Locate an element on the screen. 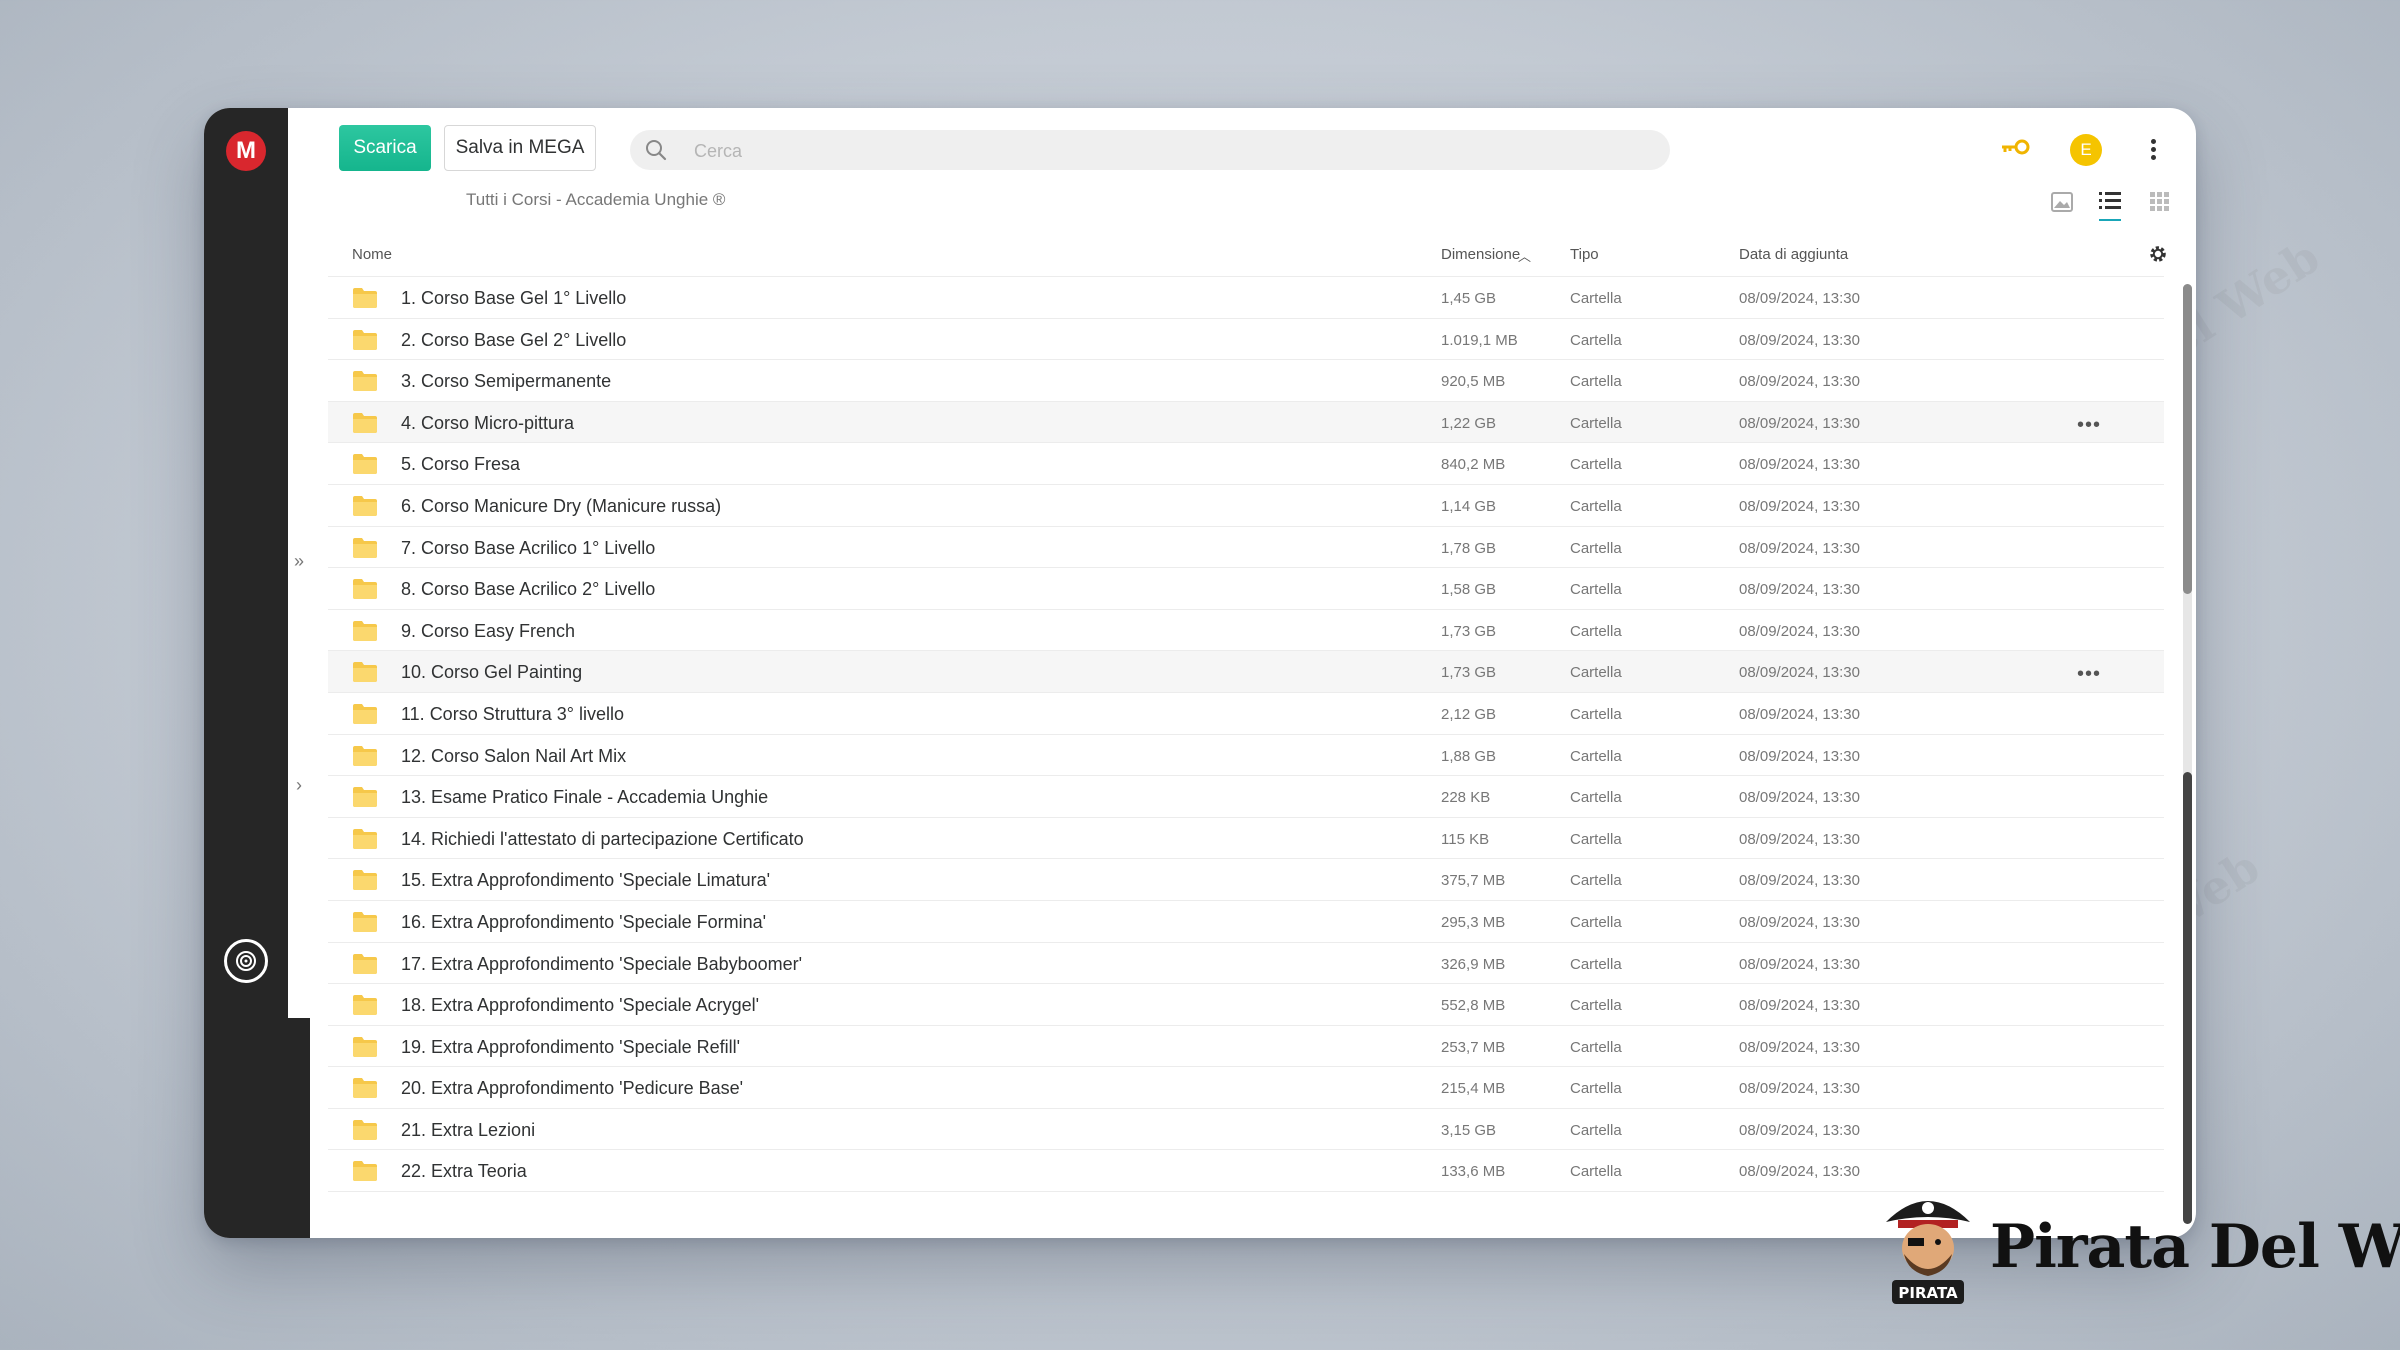 This screenshot has height=1350, width=2400. save-to-mega-button: Salva in MEGA is located at coordinates (520, 148).